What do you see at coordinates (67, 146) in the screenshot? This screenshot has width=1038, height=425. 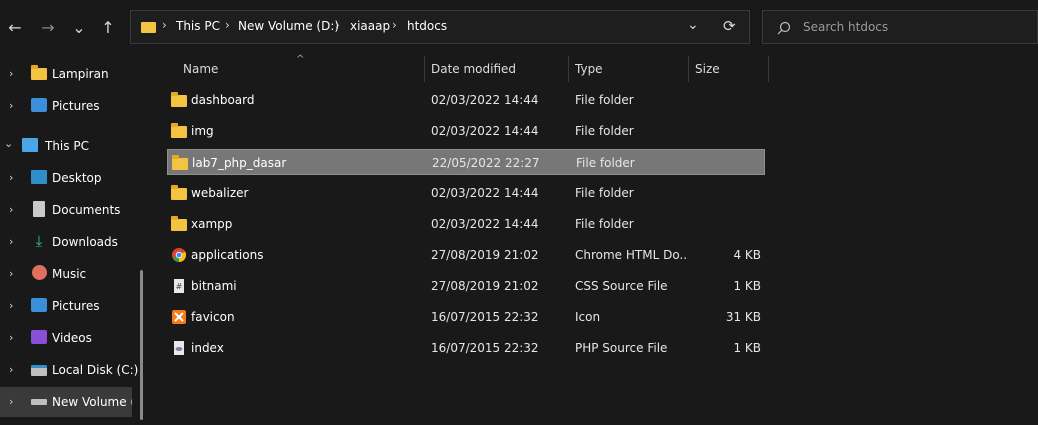 I see `sidebar-item-label: This PC` at bounding box center [67, 146].